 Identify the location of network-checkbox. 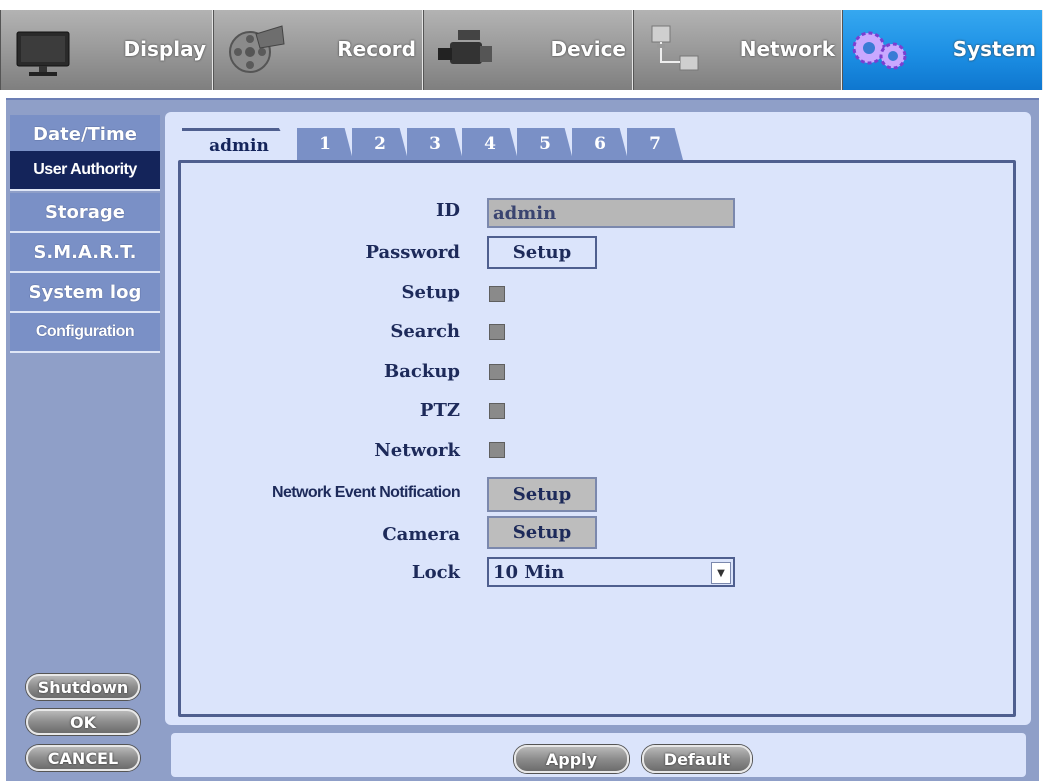
(497, 450).